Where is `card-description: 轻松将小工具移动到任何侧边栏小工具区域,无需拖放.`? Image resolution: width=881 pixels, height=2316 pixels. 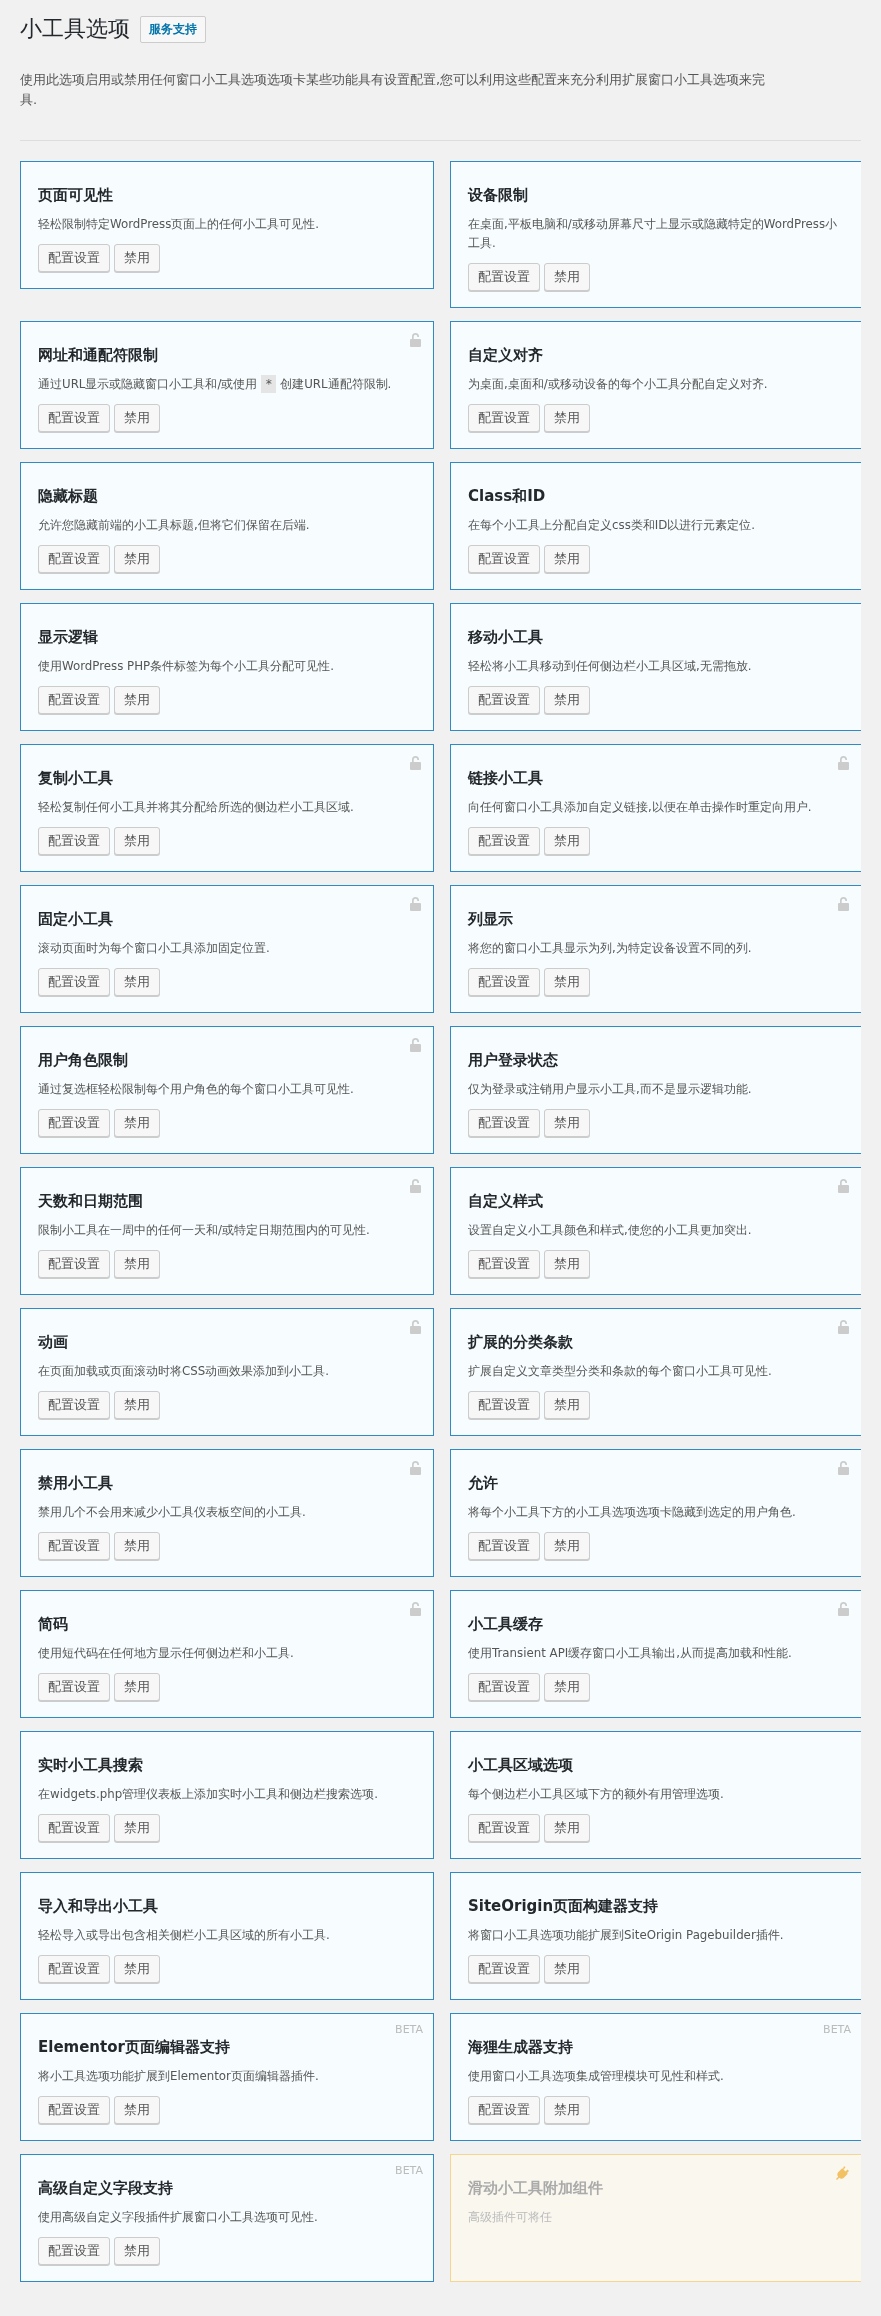
card-description: 轻松将小工具移动到任何侧边栏小工具区域,无需拖放. is located at coordinates (610, 666).